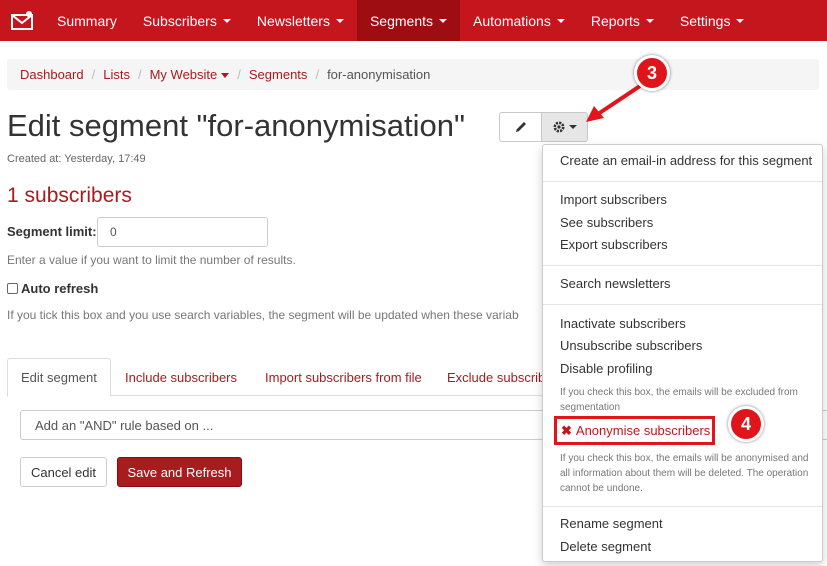 This screenshot has height=566, width=827. I want to click on segment-limit-label: Segment limit:, so click(52, 231).